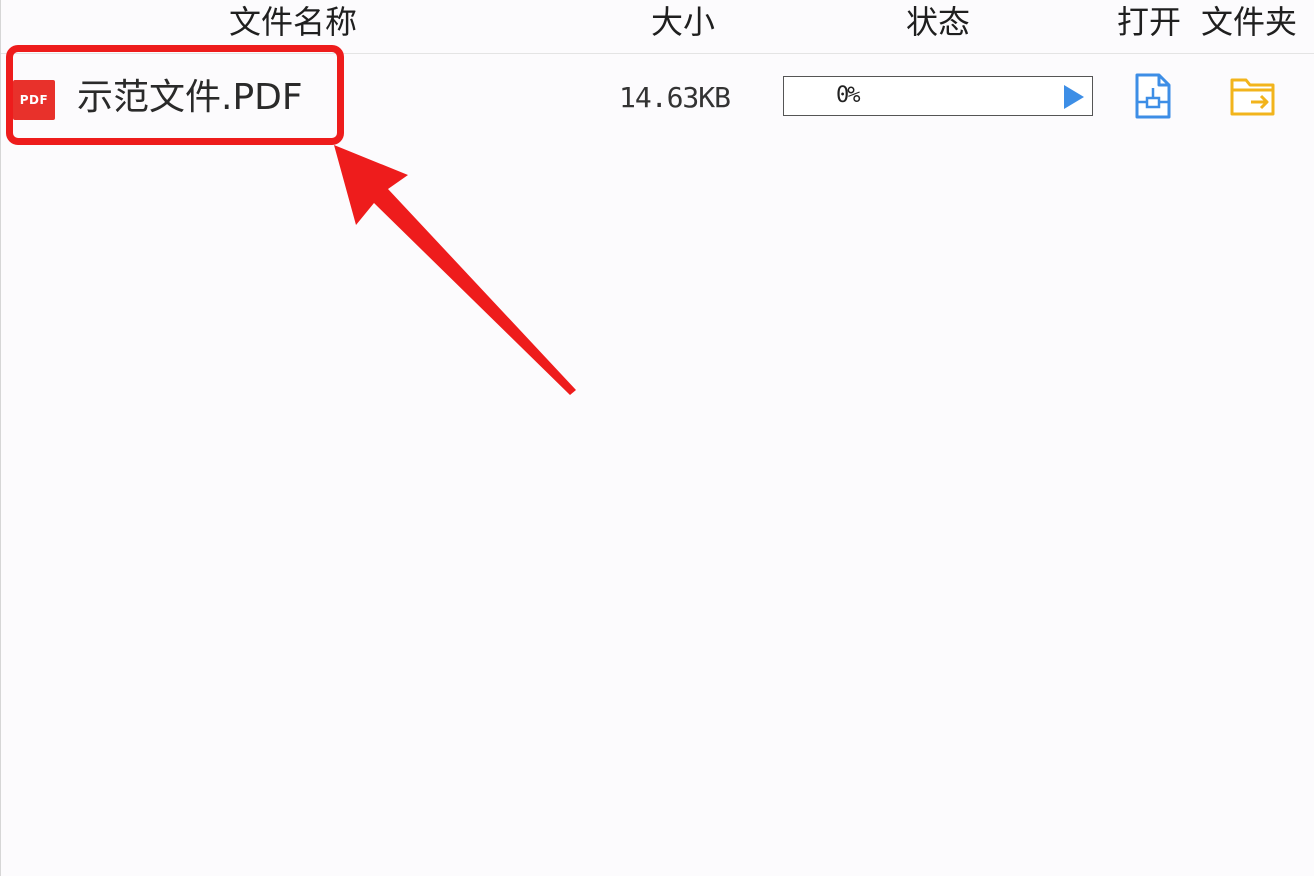 The height and width of the screenshot is (876, 1314). I want to click on file-size: 14.63KB, so click(675, 97).